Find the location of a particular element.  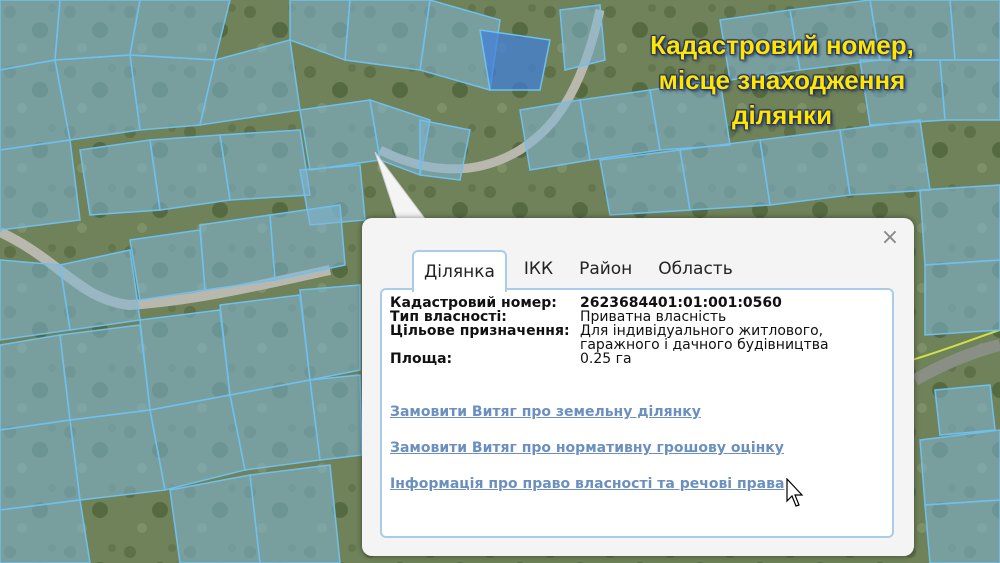

area-row: Площа: 0.25 га is located at coordinates (635, 359).